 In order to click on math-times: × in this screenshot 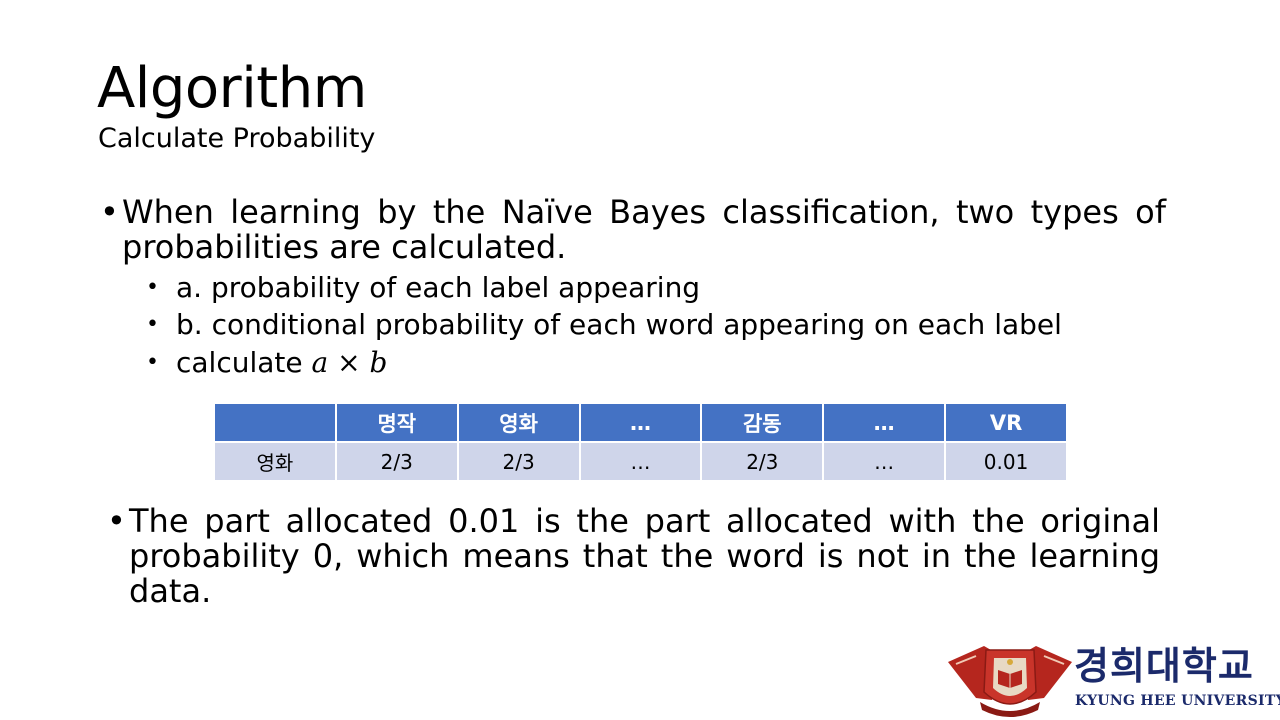, I will do `click(349, 362)`.